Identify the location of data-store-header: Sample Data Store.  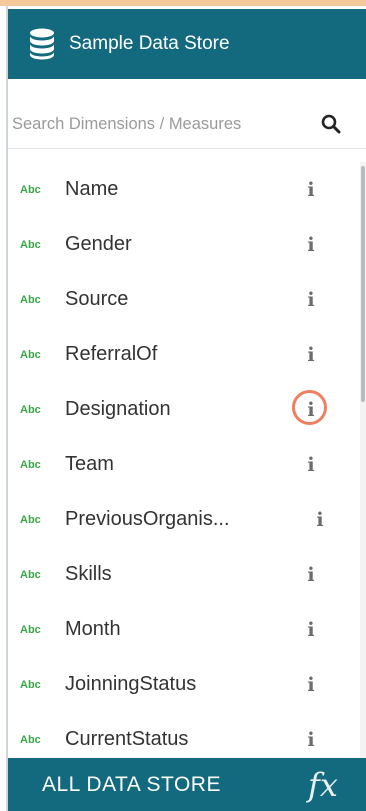
(187, 44).